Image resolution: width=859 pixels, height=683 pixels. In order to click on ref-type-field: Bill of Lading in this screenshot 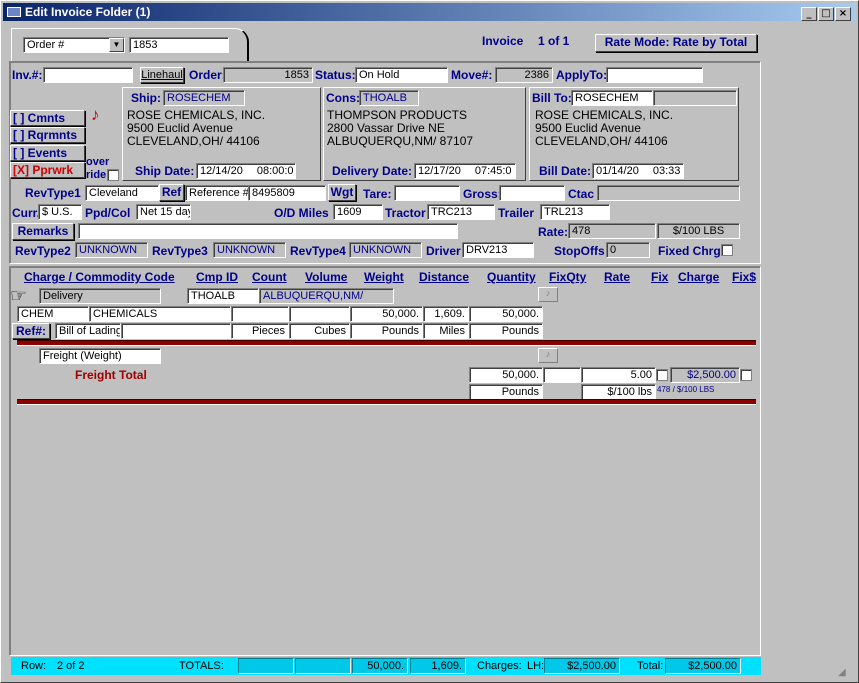, I will do `click(88, 331)`.